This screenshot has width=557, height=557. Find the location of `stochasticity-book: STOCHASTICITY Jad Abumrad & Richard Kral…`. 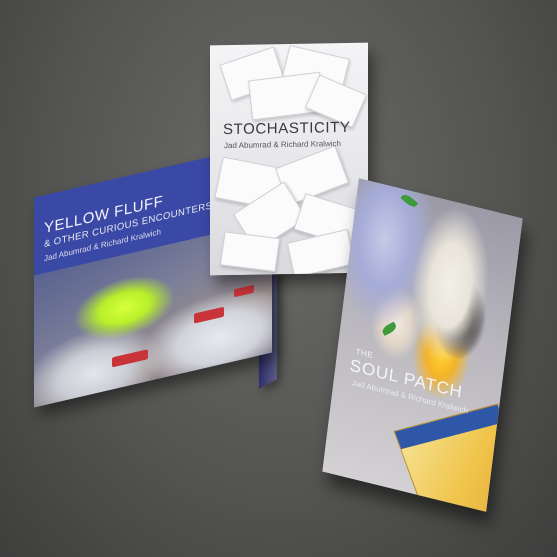

stochasticity-book: STOCHASTICITY Jad Abumrad & Richard Kral… is located at coordinates (289, 159).